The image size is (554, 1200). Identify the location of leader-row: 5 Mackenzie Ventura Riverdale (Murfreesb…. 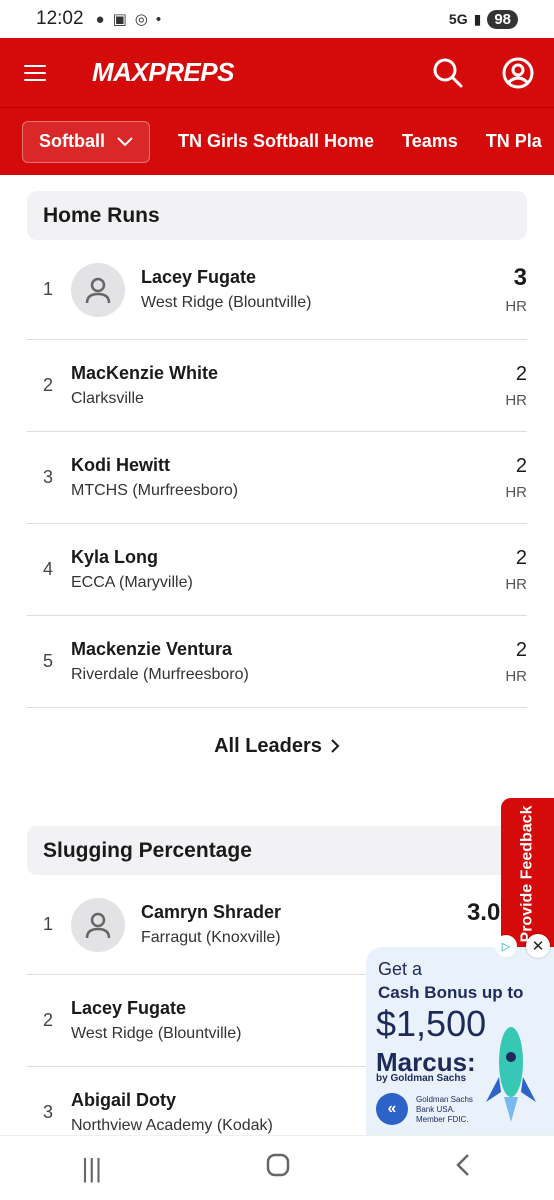
(277, 662).